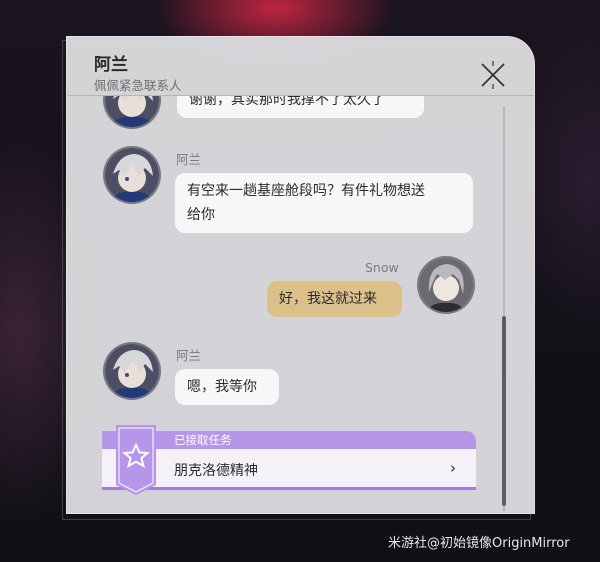 This screenshot has height=562, width=600. Describe the element at coordinates (136, 460) in the screenshot. I see `star-badge-icon` at that location.